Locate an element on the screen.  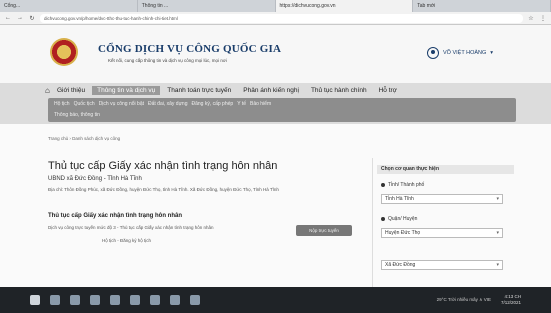
home-icon: ⌂ is located at coordinates (45, 90).